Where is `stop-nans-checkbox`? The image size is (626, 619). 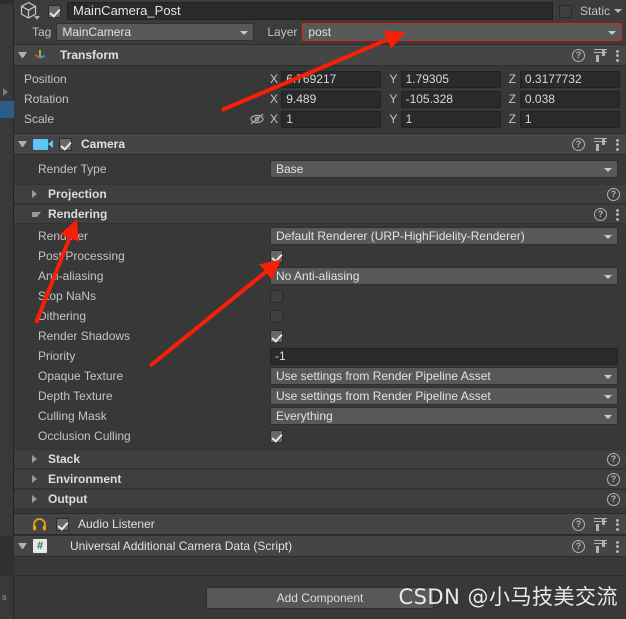 stop-nans-checkbox is located at coordinates (276, 296).